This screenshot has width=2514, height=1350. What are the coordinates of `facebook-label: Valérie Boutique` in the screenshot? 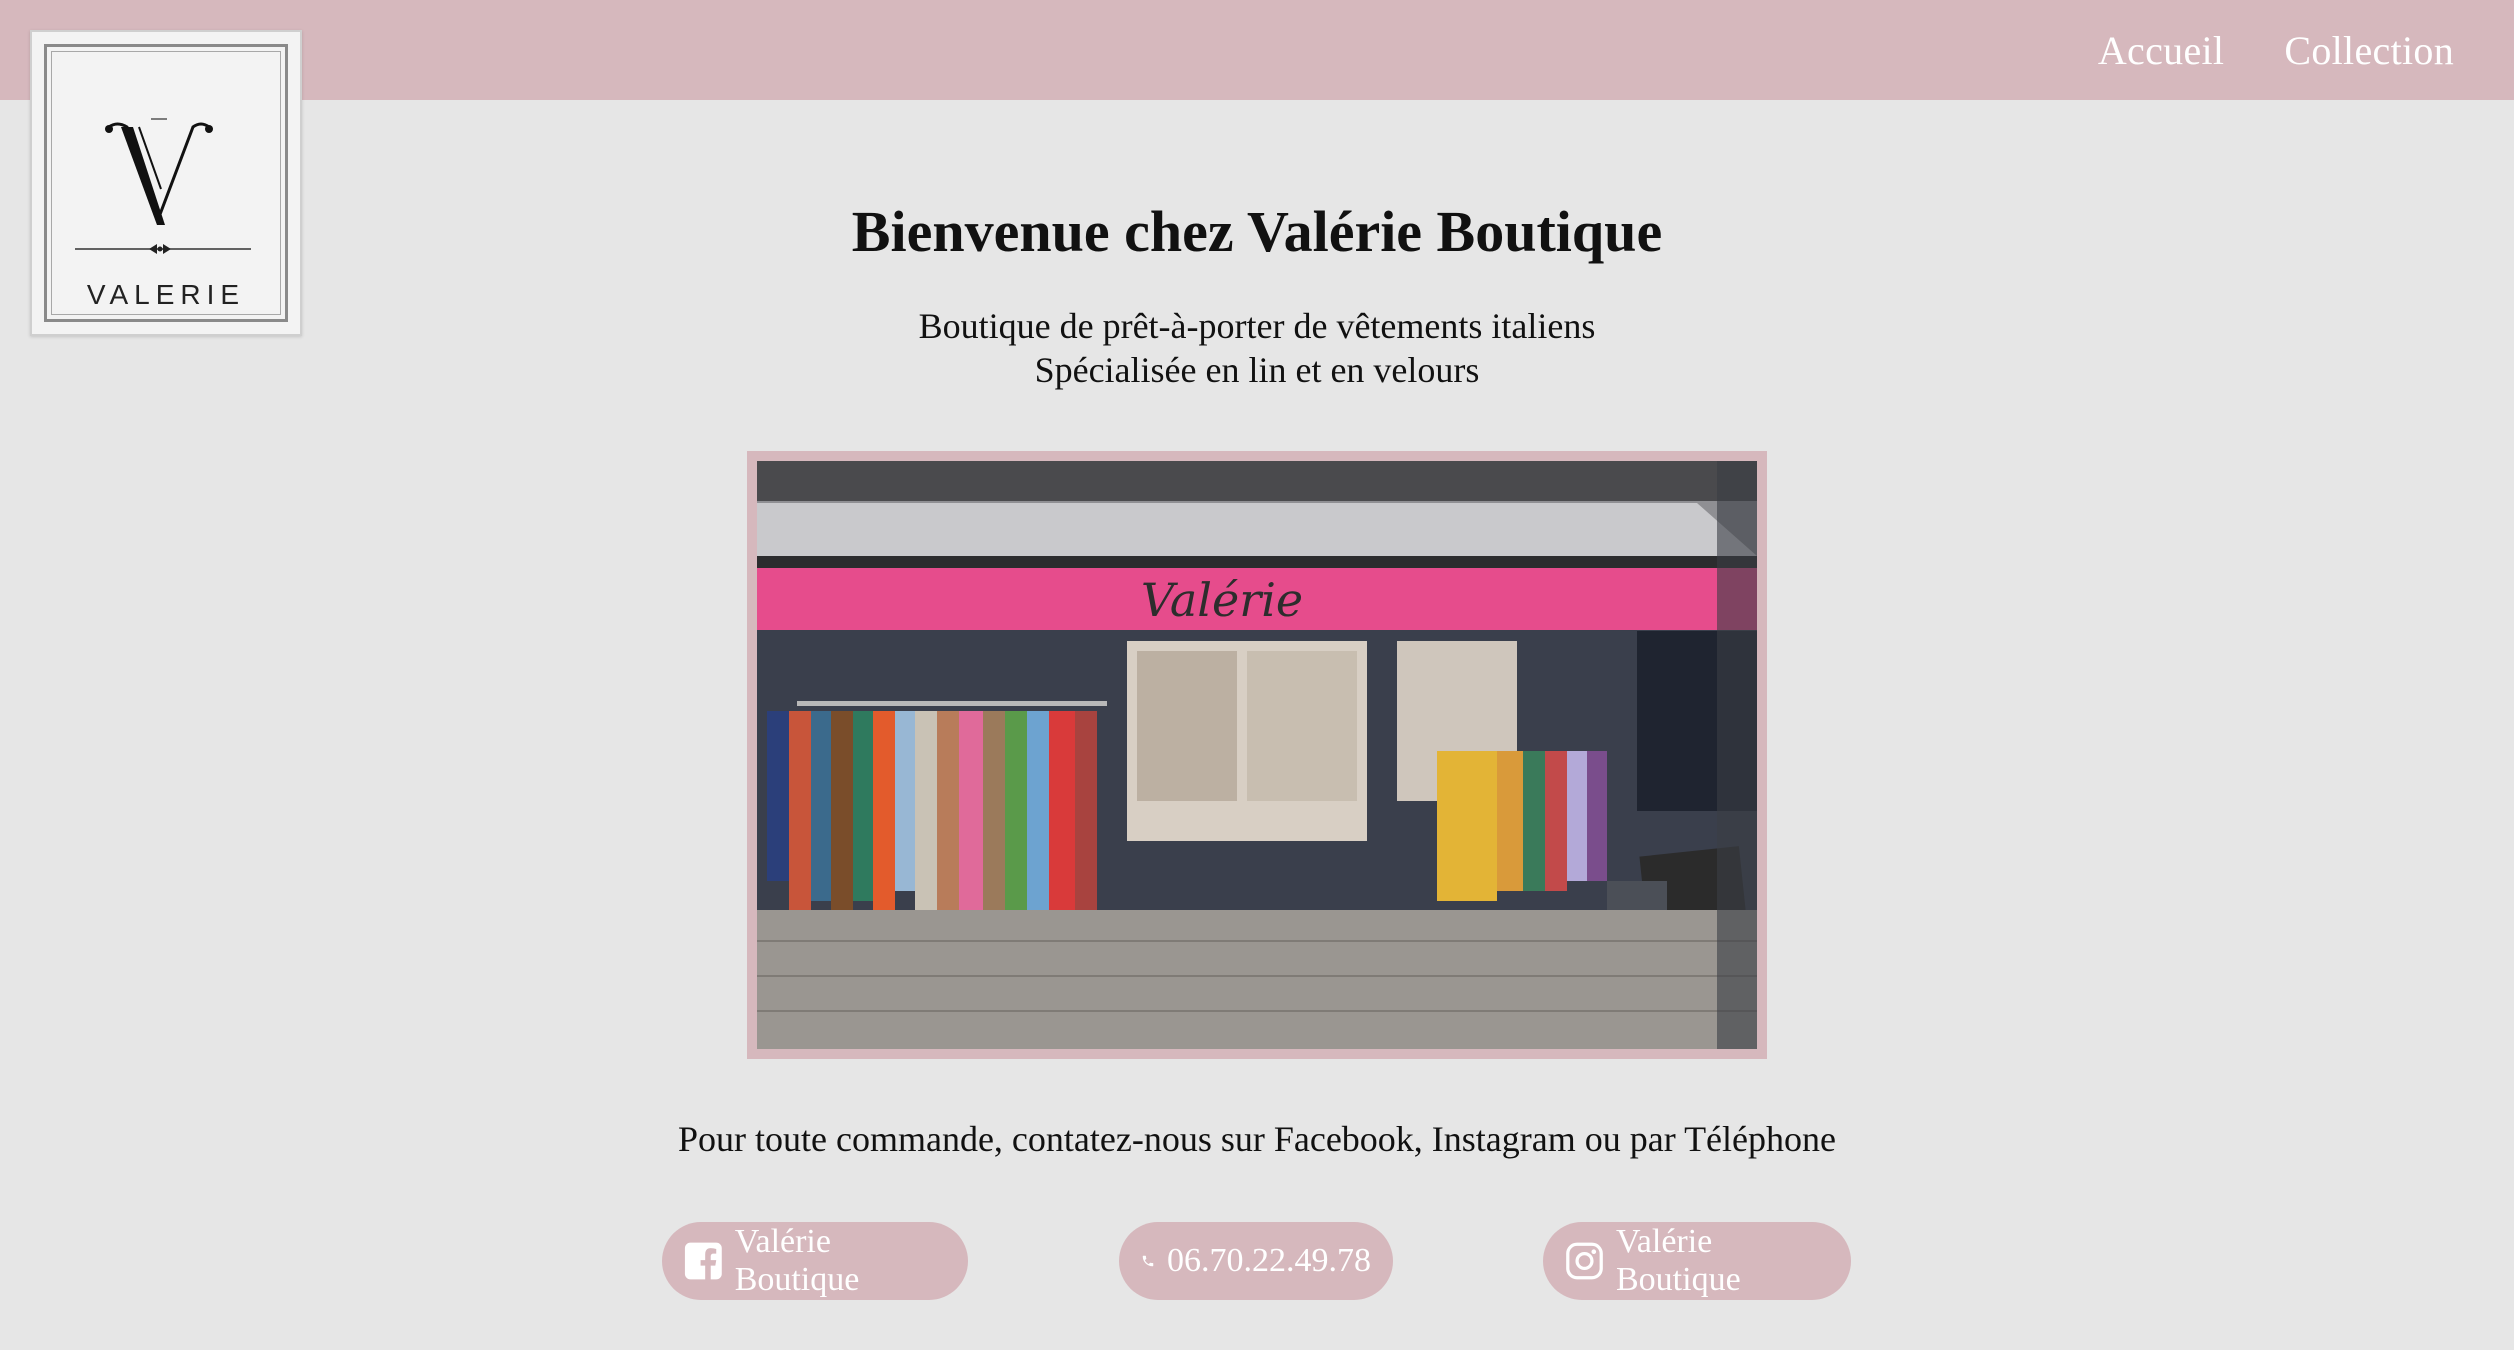 It's located at (797, 1260).